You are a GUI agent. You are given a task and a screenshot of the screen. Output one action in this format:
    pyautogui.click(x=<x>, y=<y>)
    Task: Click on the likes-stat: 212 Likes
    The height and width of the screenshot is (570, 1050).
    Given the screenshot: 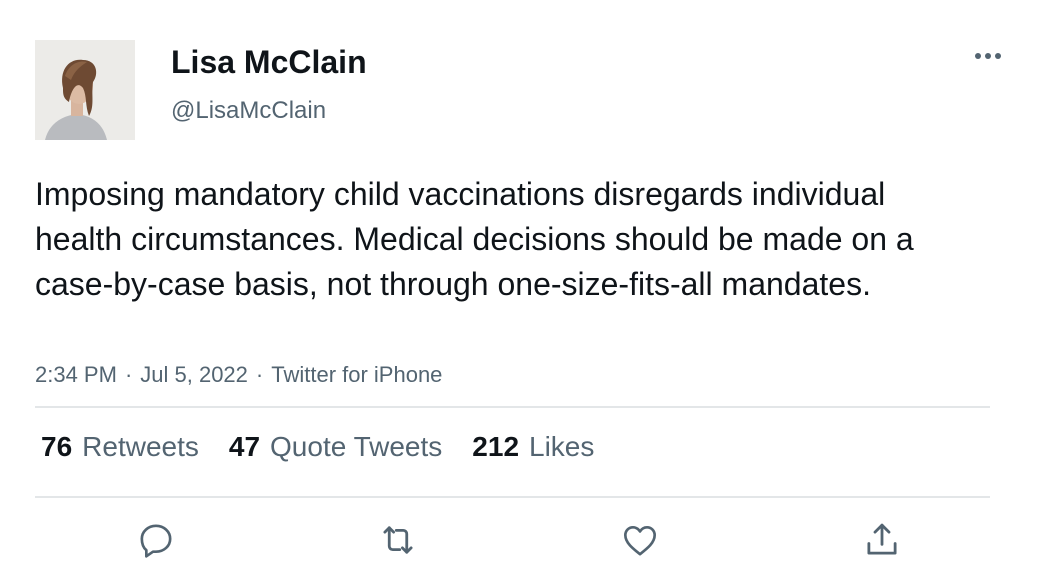 What is the action you would take?
    pyautogui.click(x=533, y=447)
    